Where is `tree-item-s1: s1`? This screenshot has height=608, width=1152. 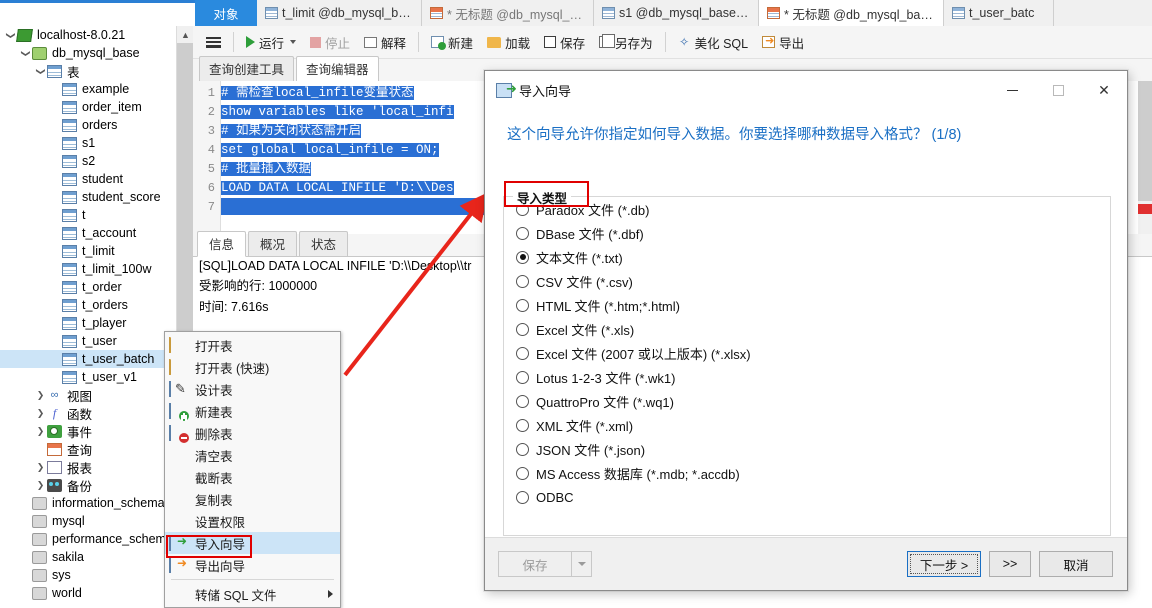 tree-item-s1: s1 is located at coordinates (88, 143).